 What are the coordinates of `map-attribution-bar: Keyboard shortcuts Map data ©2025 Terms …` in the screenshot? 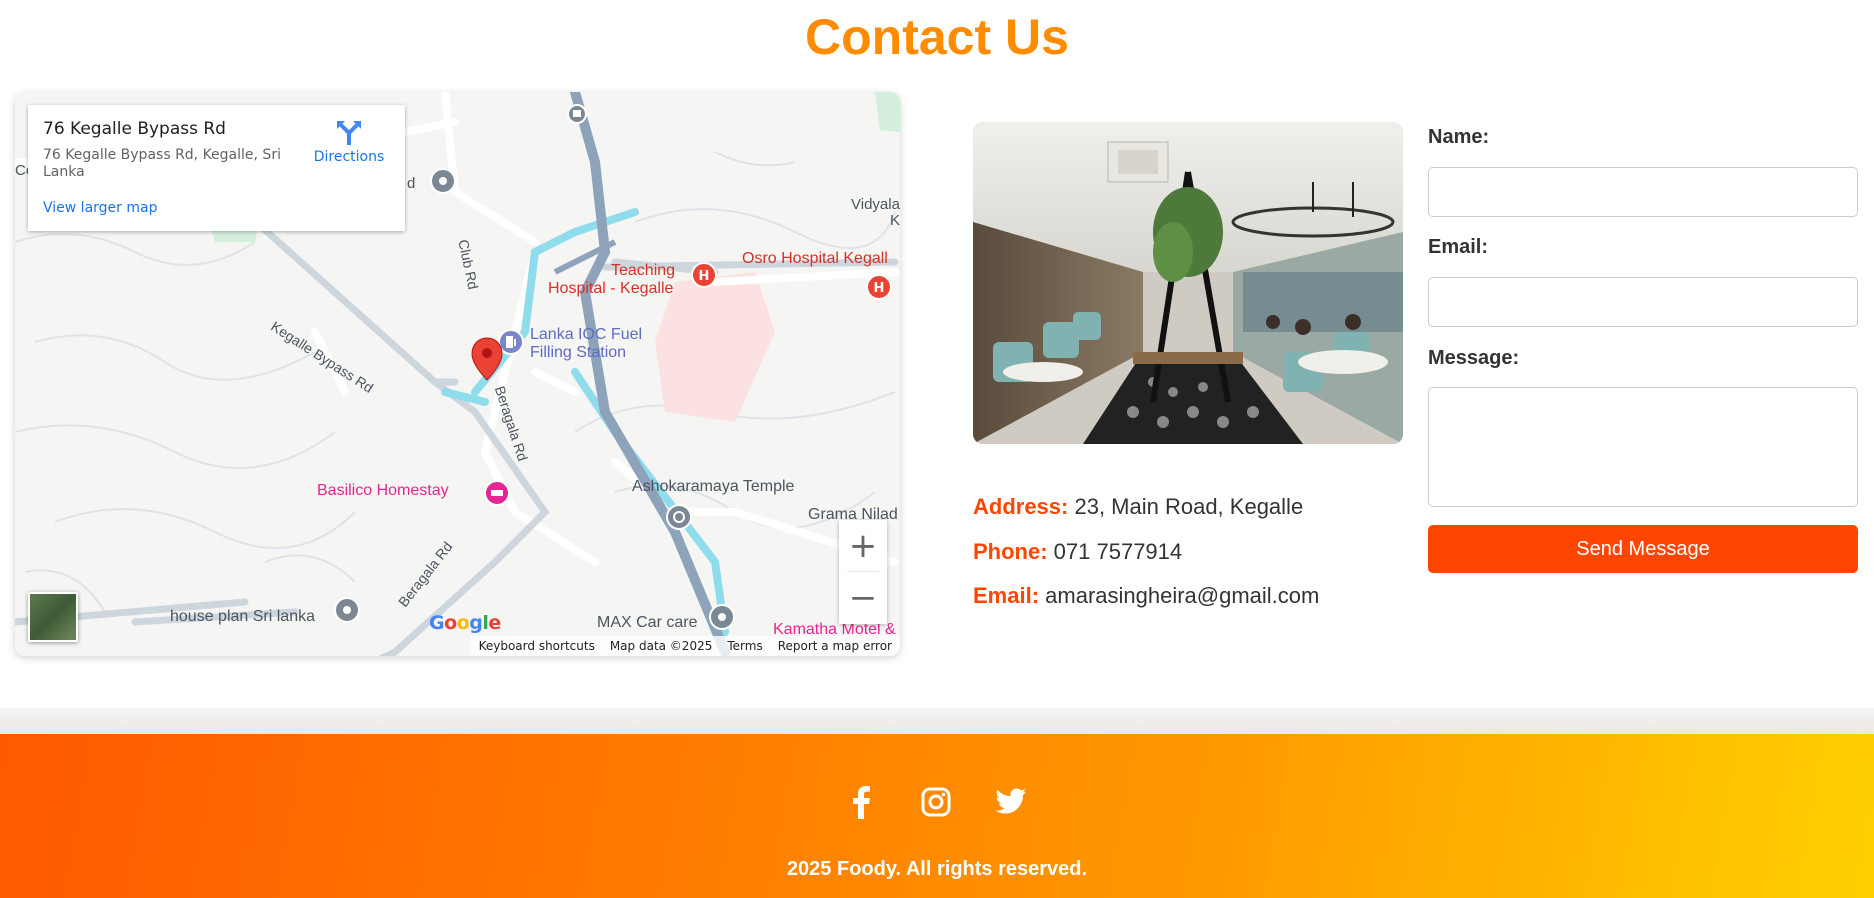 It's located at (685, 646).